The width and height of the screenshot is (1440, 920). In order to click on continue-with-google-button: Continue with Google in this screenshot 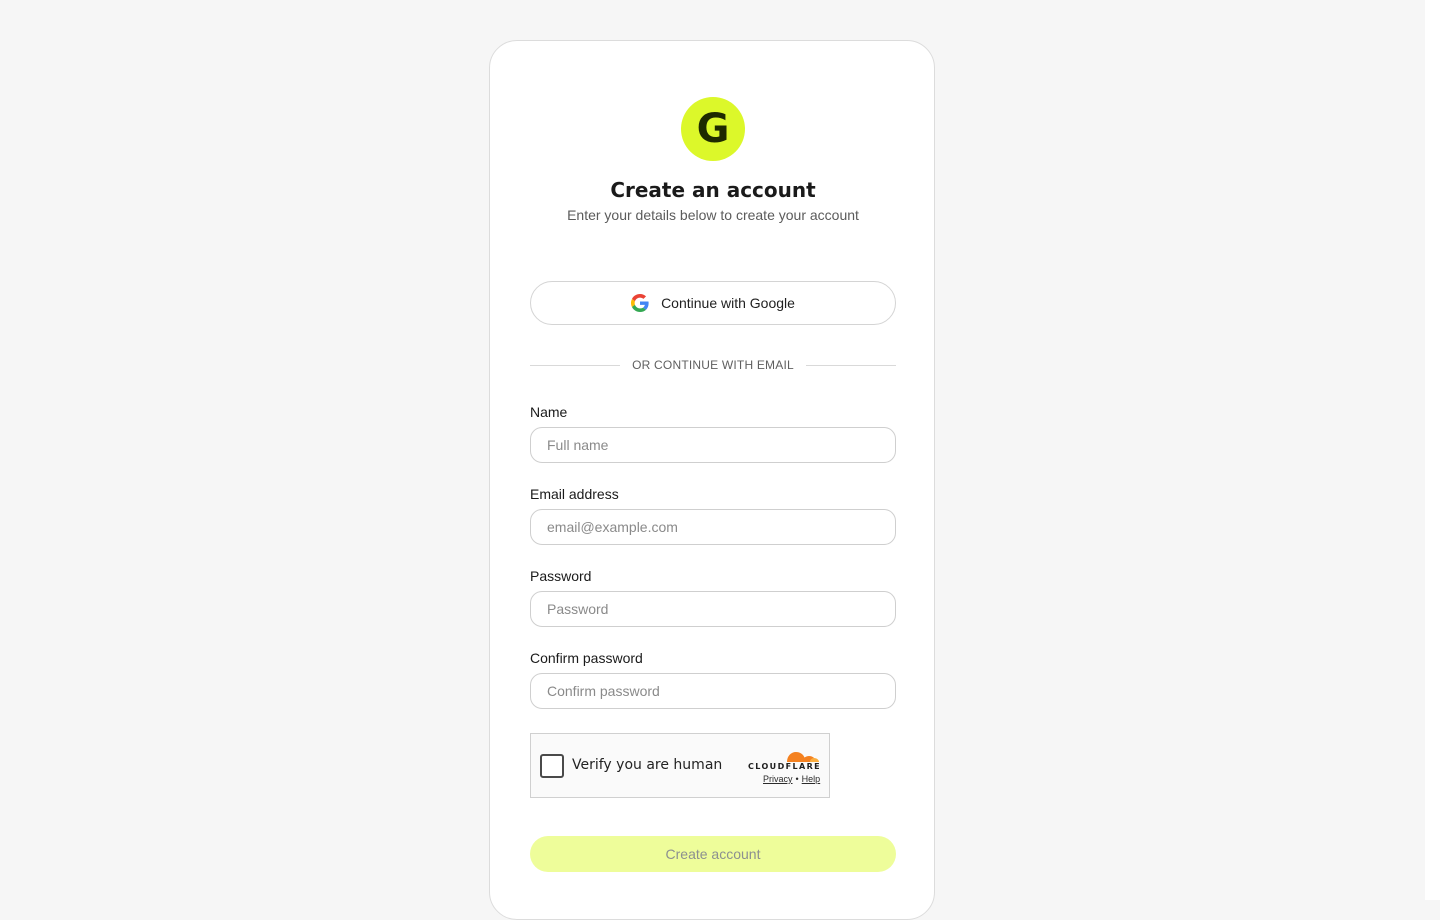, I will do `click(713, 303)`.